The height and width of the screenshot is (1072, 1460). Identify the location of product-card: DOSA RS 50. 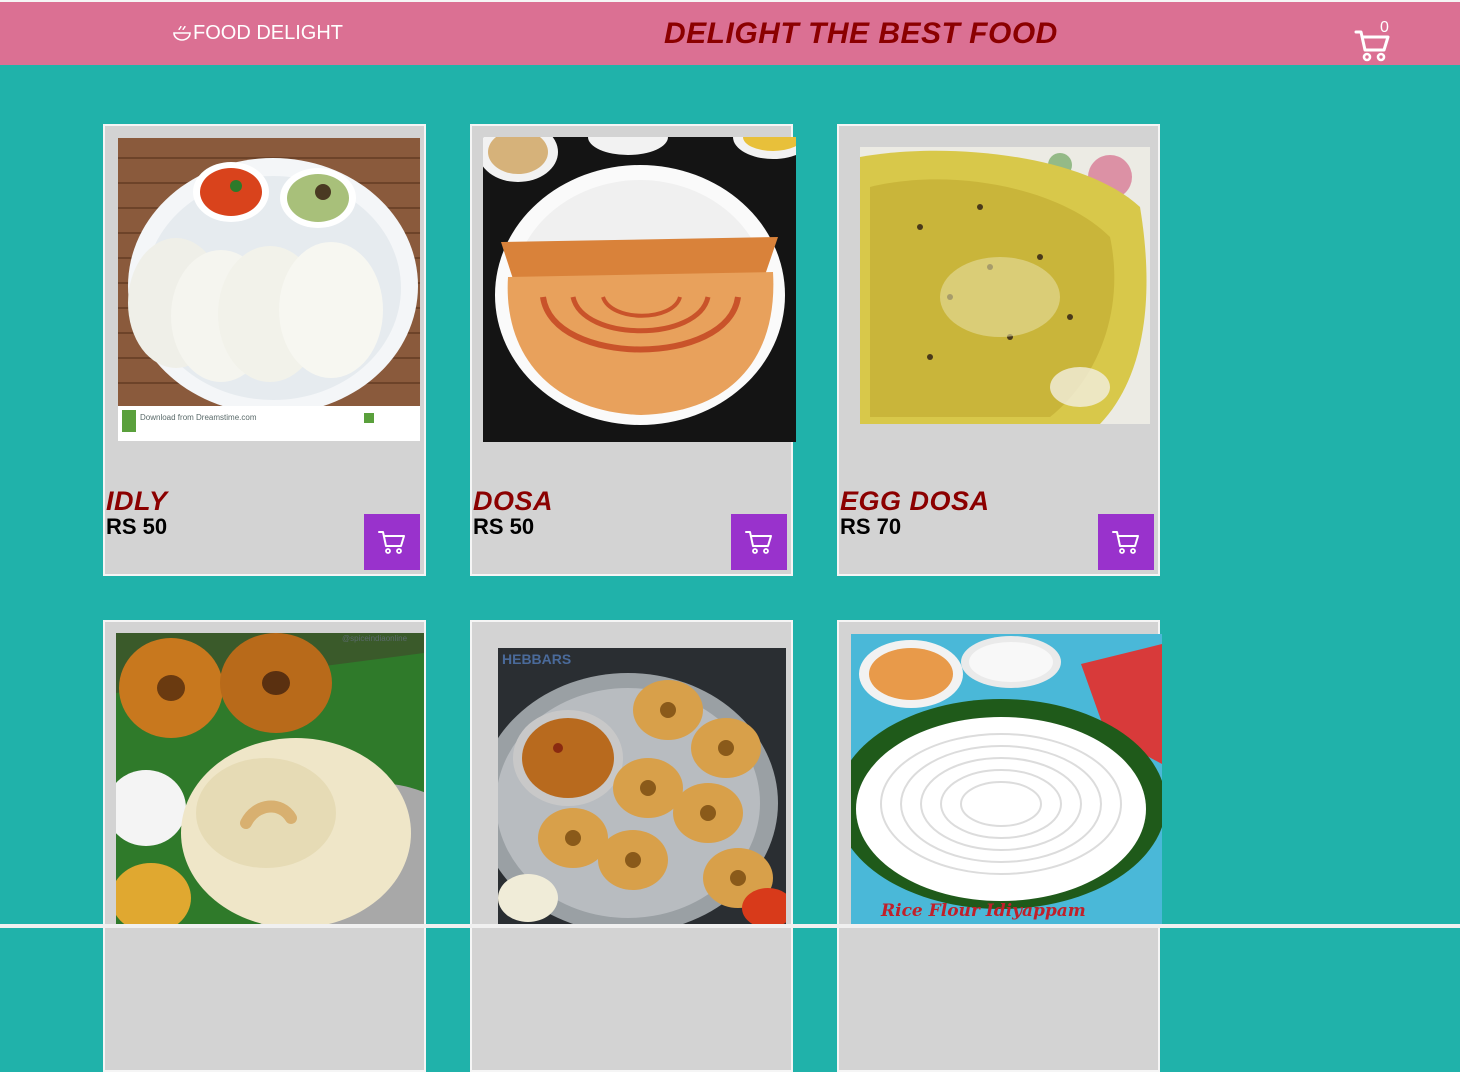
(633, 350).